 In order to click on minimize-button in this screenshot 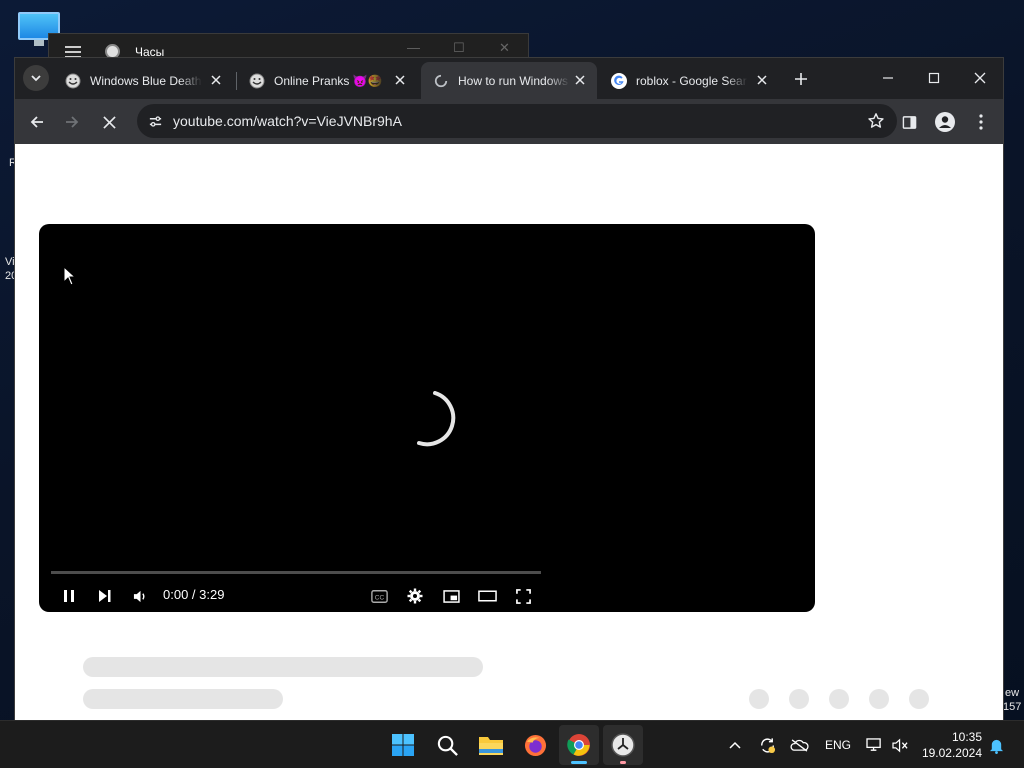, I will do `click(888, 78)`.